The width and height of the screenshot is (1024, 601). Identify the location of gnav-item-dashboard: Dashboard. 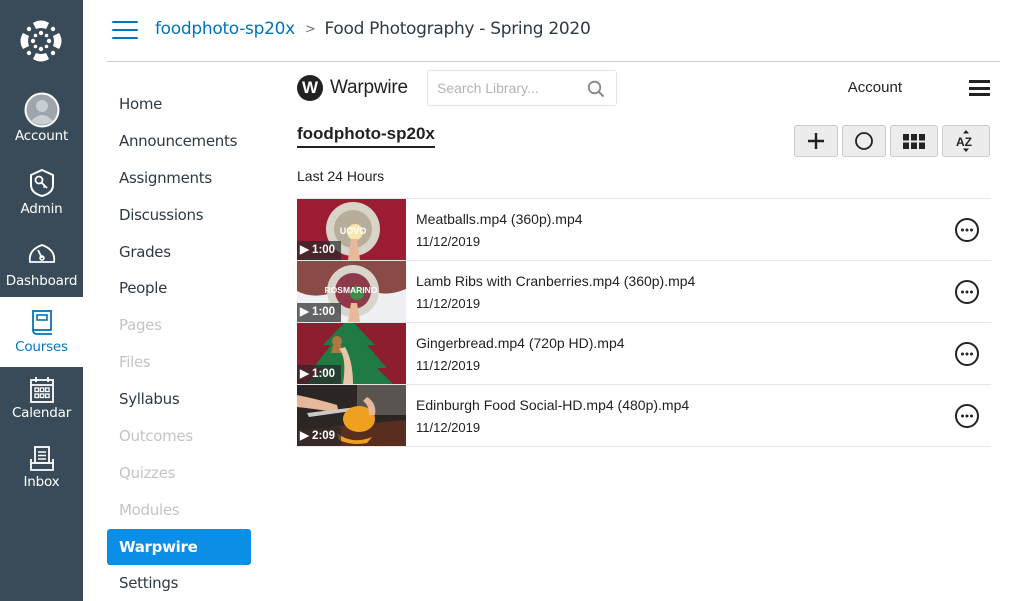
(41, 272).